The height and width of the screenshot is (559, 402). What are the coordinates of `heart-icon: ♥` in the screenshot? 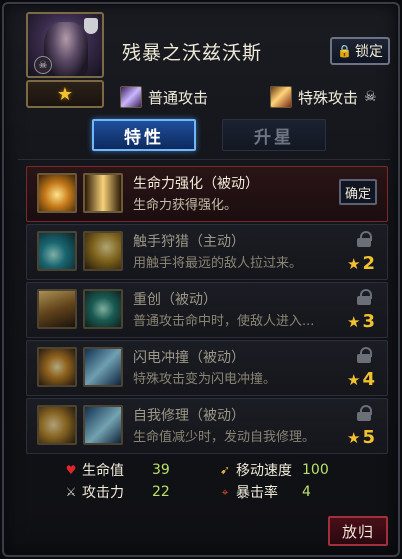 It's located at (71, 470).